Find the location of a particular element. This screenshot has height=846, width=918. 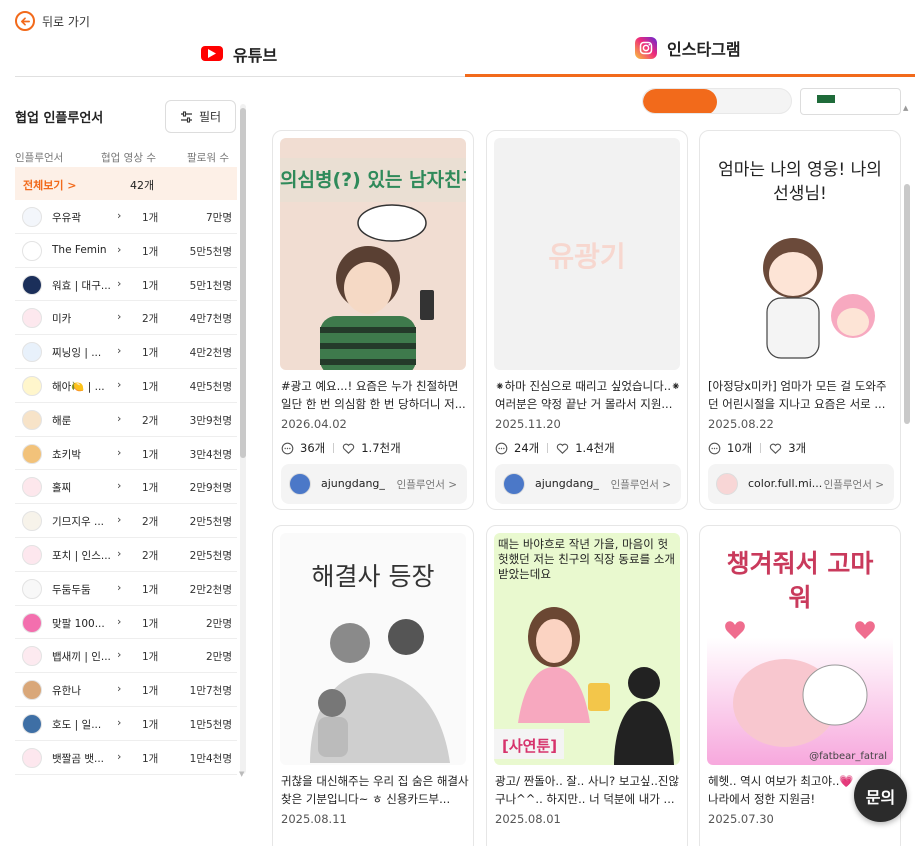

sidebar-scrollbar: ▼ is located at coordinates (242, 441).